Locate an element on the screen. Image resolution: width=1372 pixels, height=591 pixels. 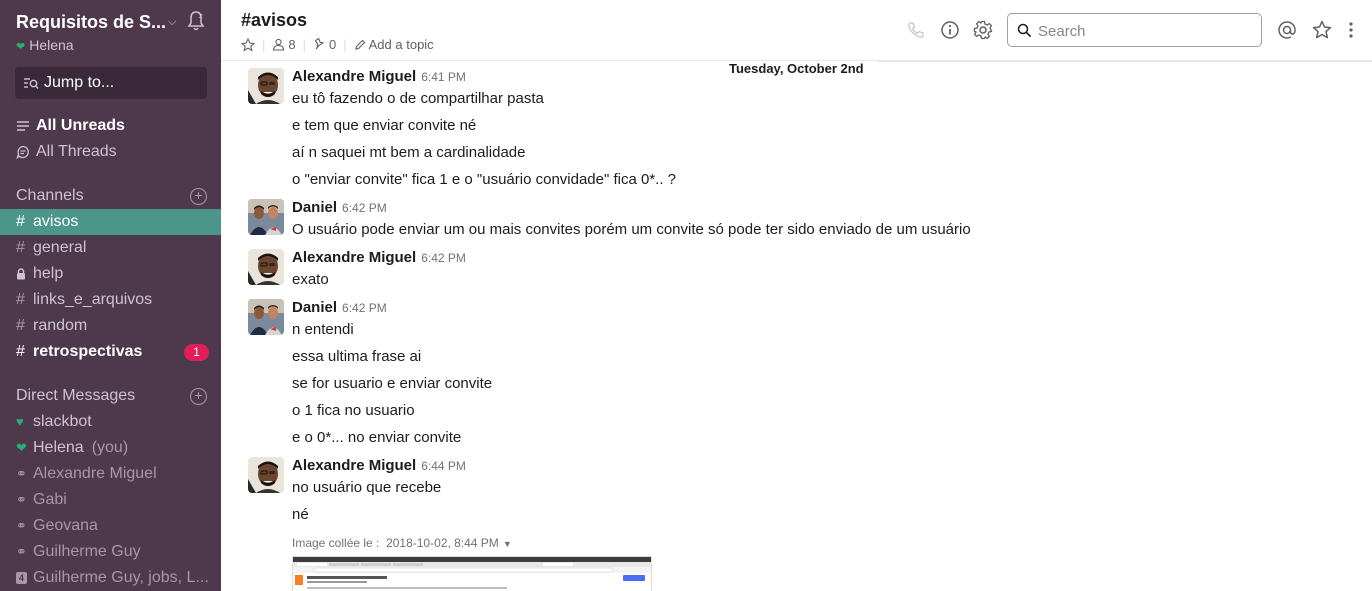
message-text: né is located at coordinates (300, 514).